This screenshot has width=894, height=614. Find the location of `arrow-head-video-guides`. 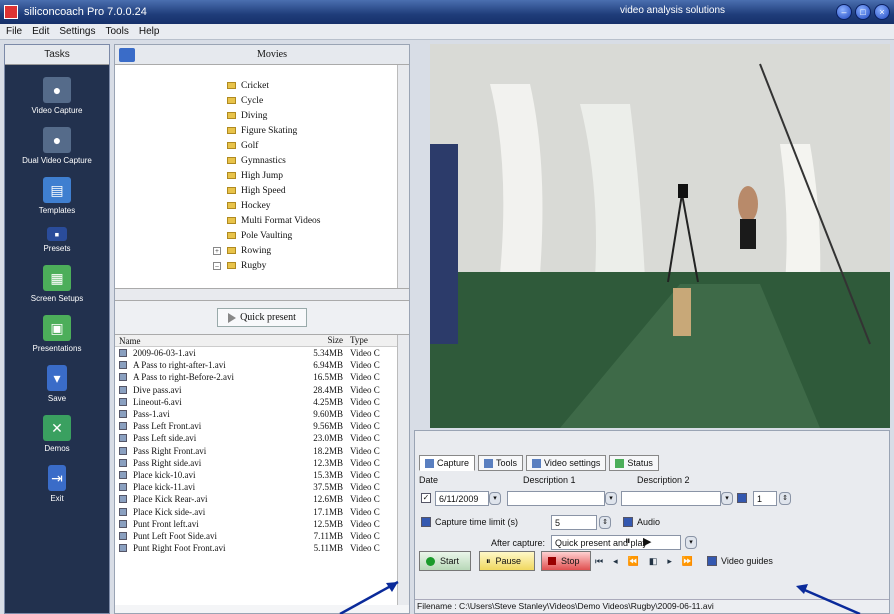

arrow-head-video-guides is located at coordinates (802, 589).